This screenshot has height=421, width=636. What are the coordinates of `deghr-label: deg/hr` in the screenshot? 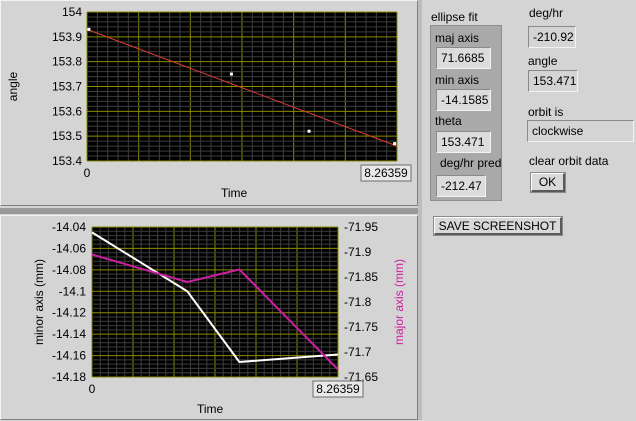 It's located at (546, 13).